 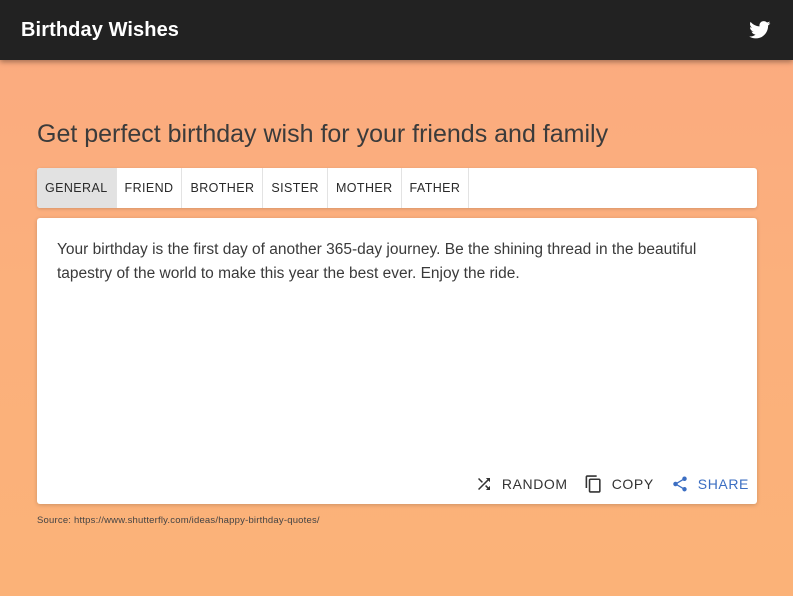 I want to click on random-label: RANDOM, so click(x=534, y=484).